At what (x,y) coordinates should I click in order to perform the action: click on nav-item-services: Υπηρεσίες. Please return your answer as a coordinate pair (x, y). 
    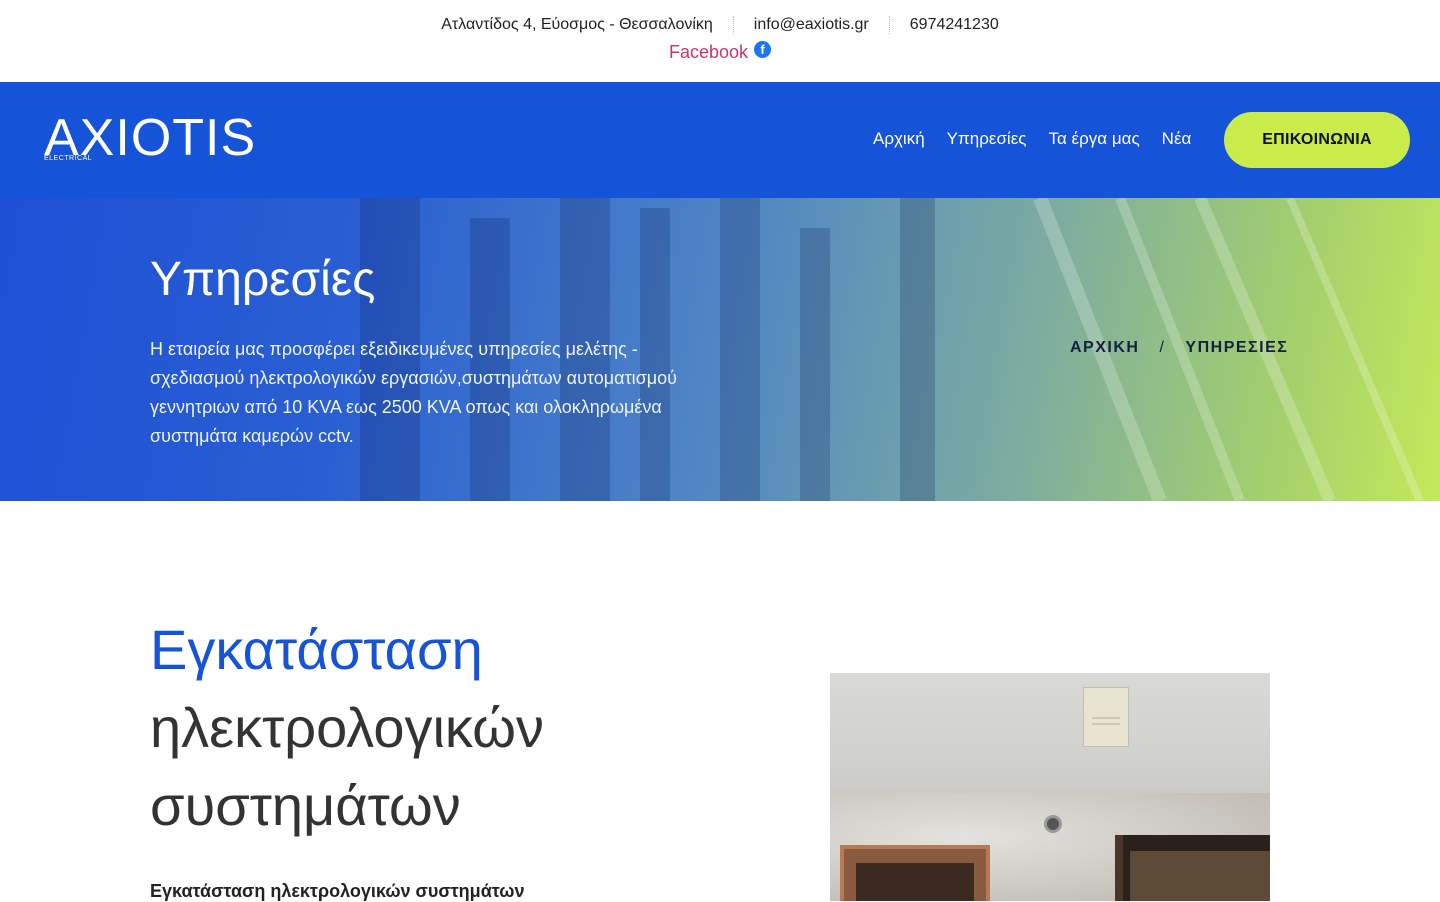
    Looking at the image, I should click on (987, 139).